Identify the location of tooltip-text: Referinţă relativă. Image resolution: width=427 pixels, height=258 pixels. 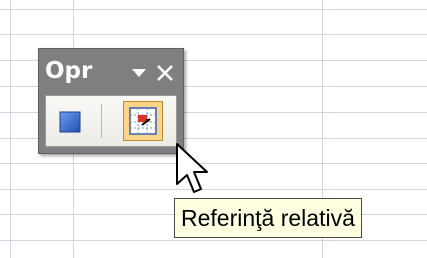
(268, 218).